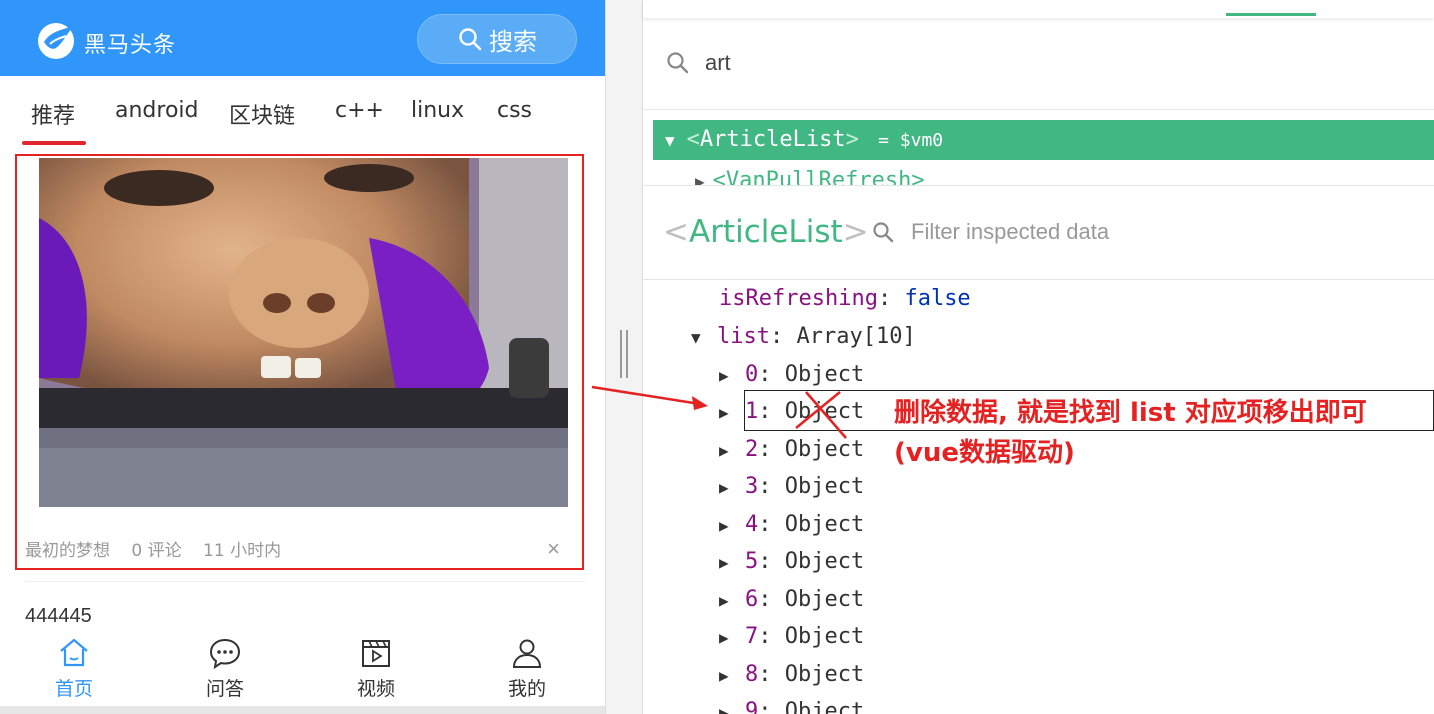 This screenshot has height=714, width=1434. I want to click on inspected-component-name: <ArticleList>, so click(766, 232).